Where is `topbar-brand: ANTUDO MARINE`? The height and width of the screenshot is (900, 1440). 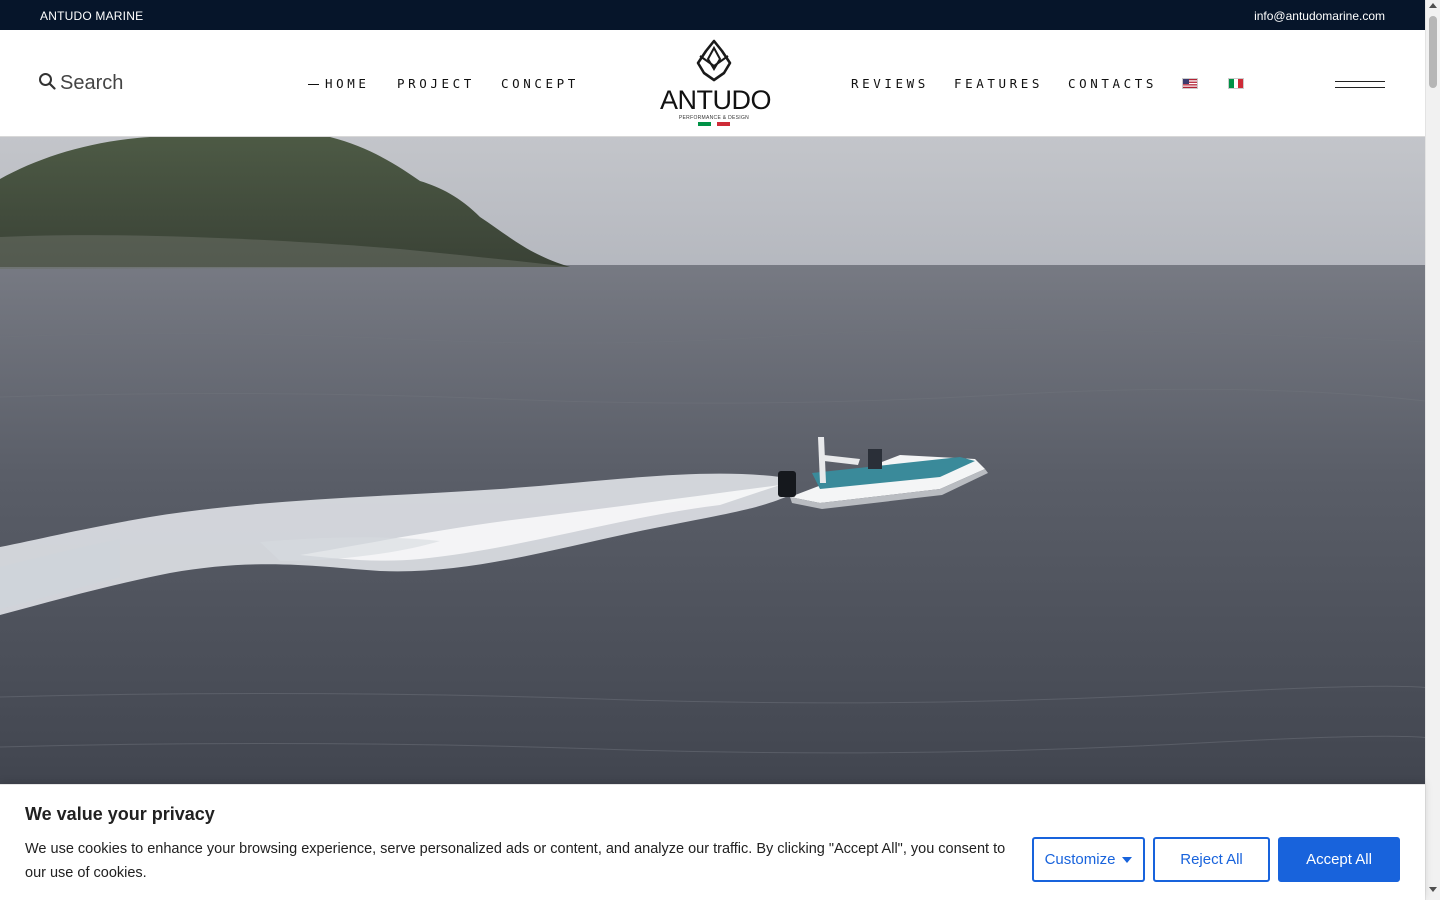 topbar-brand: ANTUDO MARINE is located at coordinates (92, 16).